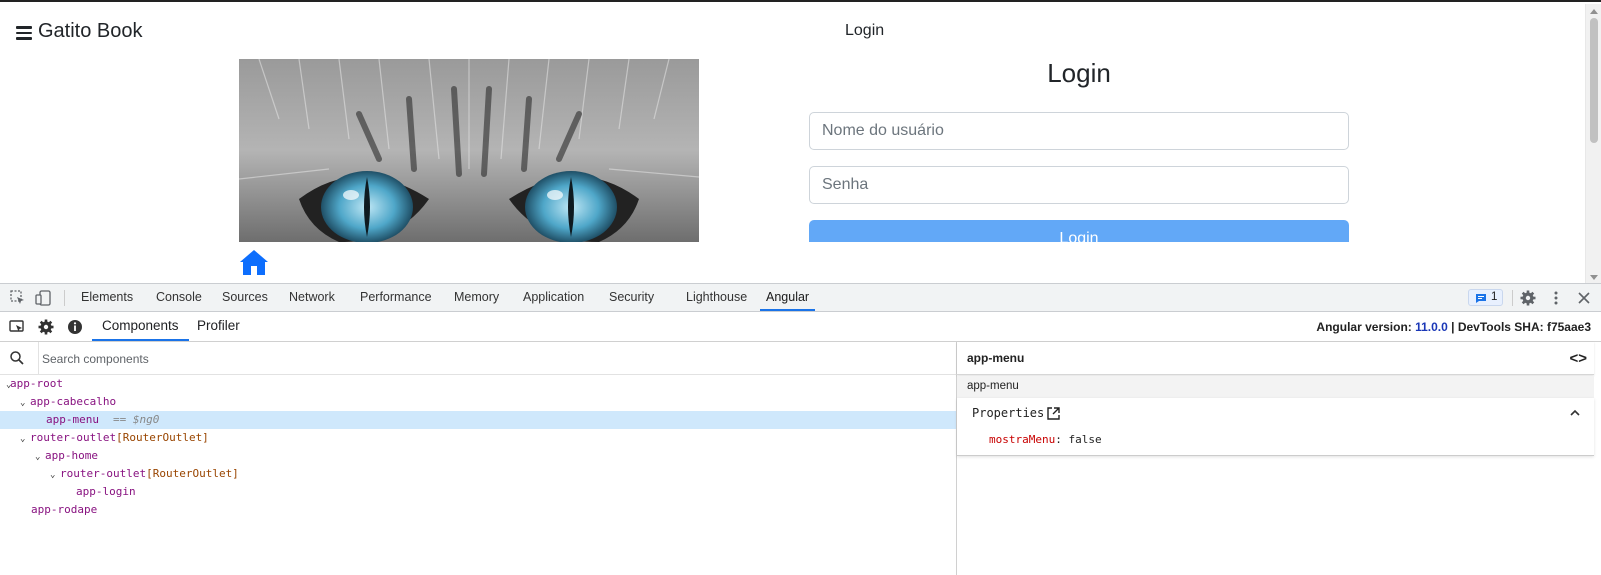 This screenshot has width=1601, height=575. I want to click on tab-performance: Performance, so click(396, 297).